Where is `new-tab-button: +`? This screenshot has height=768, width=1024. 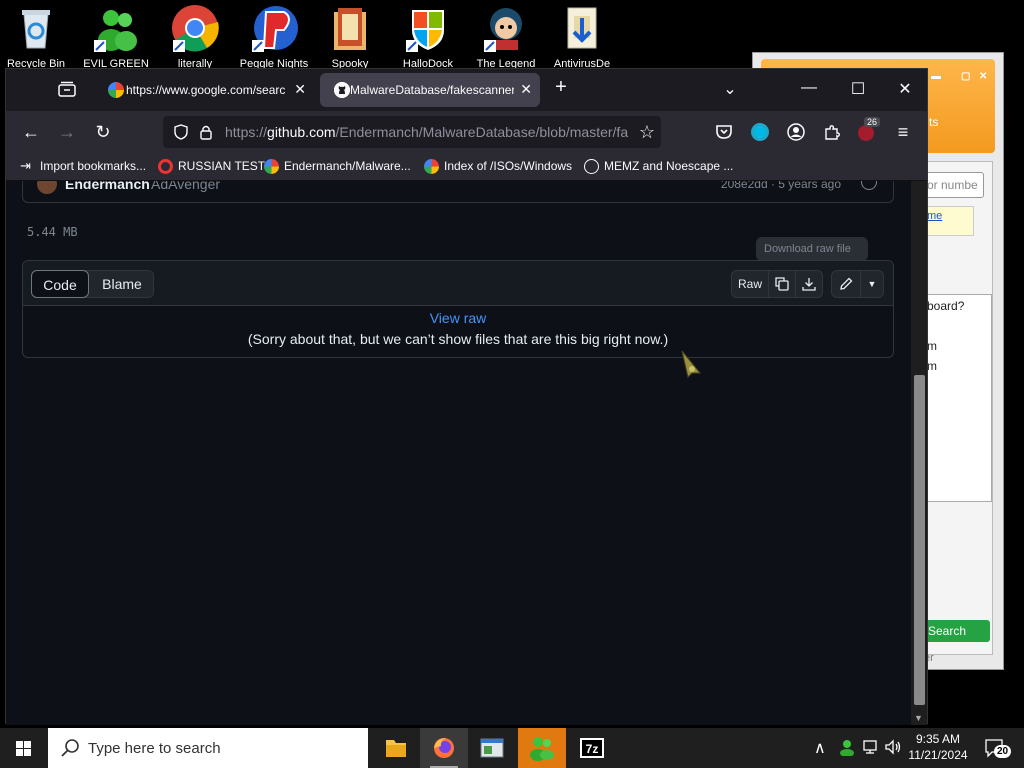 new-tab-button: + is located at coordinates (561, 87).